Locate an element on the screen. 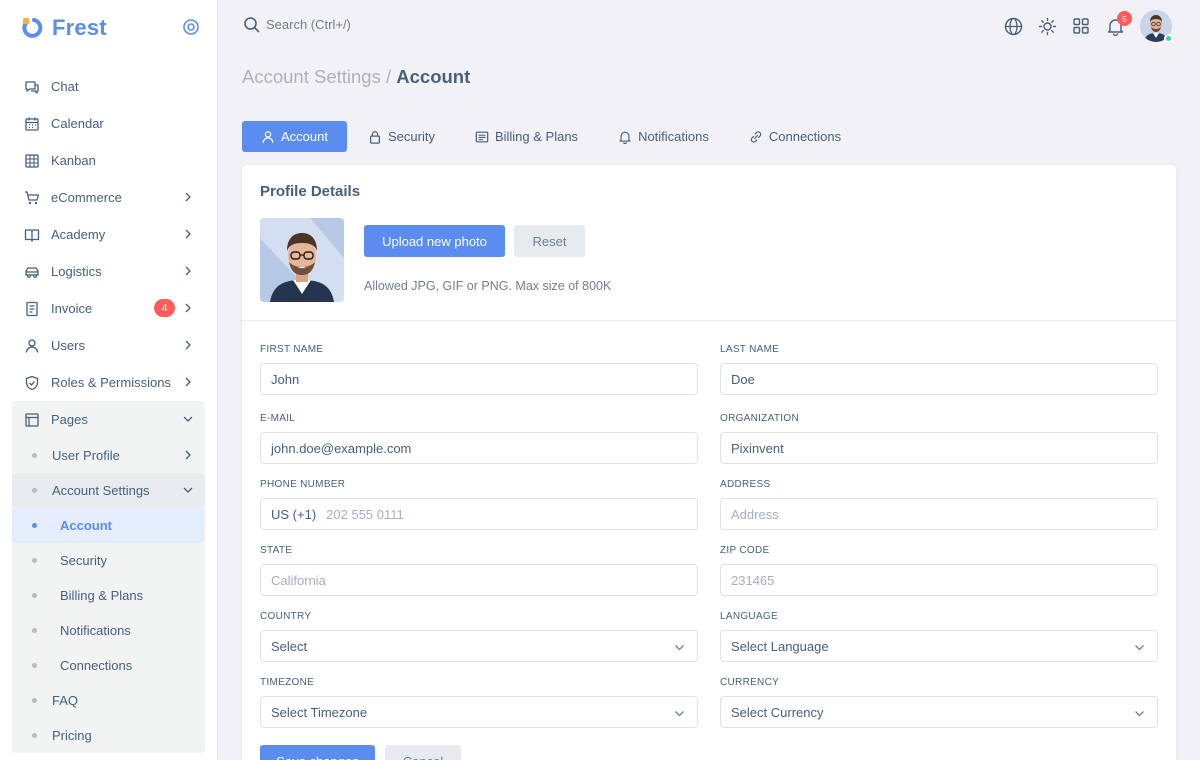  country-select: Select is located at coordinates (479, 646).